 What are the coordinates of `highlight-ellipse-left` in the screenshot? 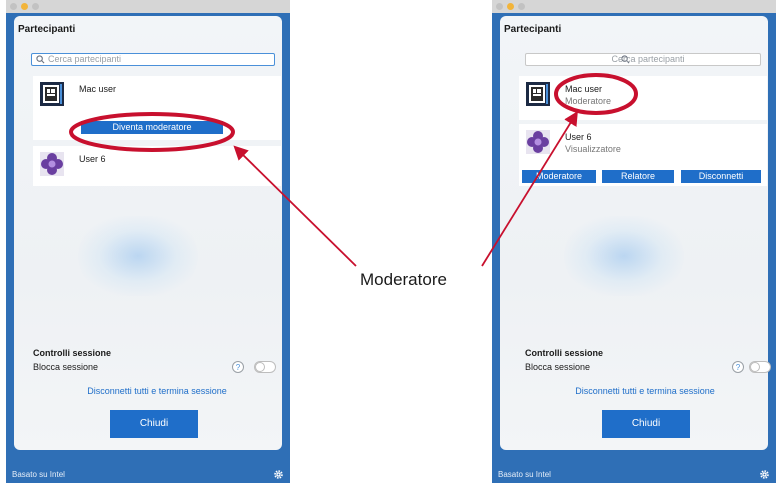 It's located at (152, 132).